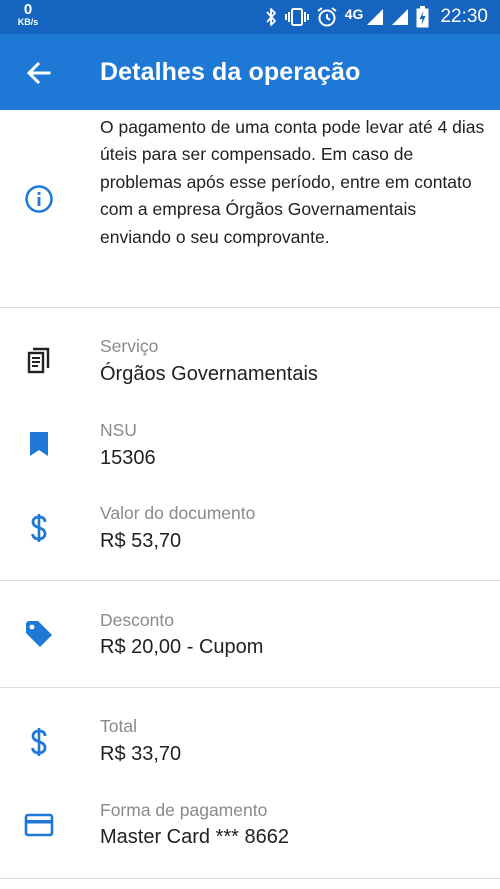  Describe the element at coordinates (327, 17) in the screenshot. I see `alarm-icon` at that location.